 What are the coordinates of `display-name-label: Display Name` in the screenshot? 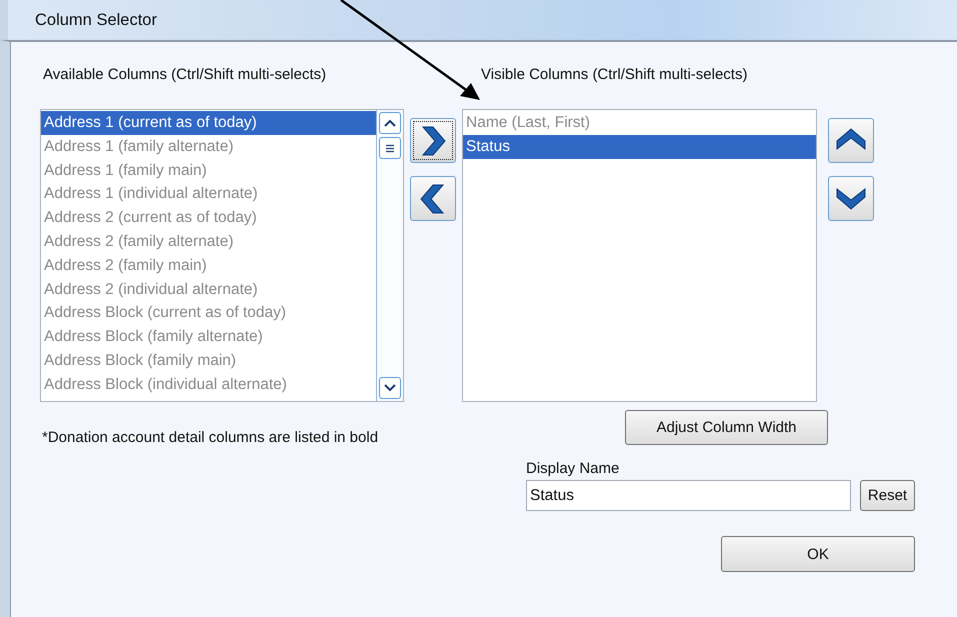 It's located at (573, 468).